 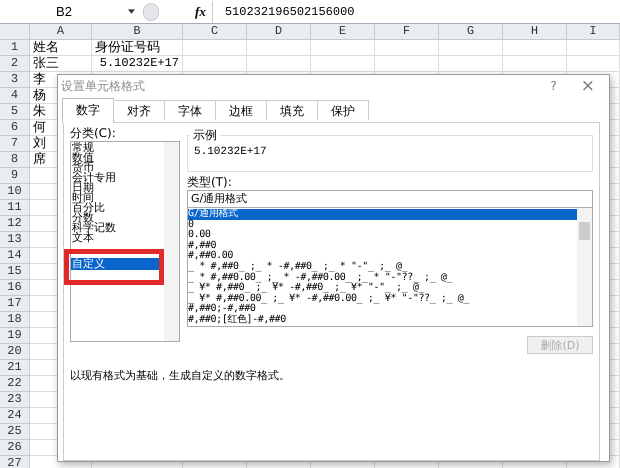 What do you see at coordinates (61, 32) in the screenshot?
I see `column-header: A` at bounding box center [61, 32].